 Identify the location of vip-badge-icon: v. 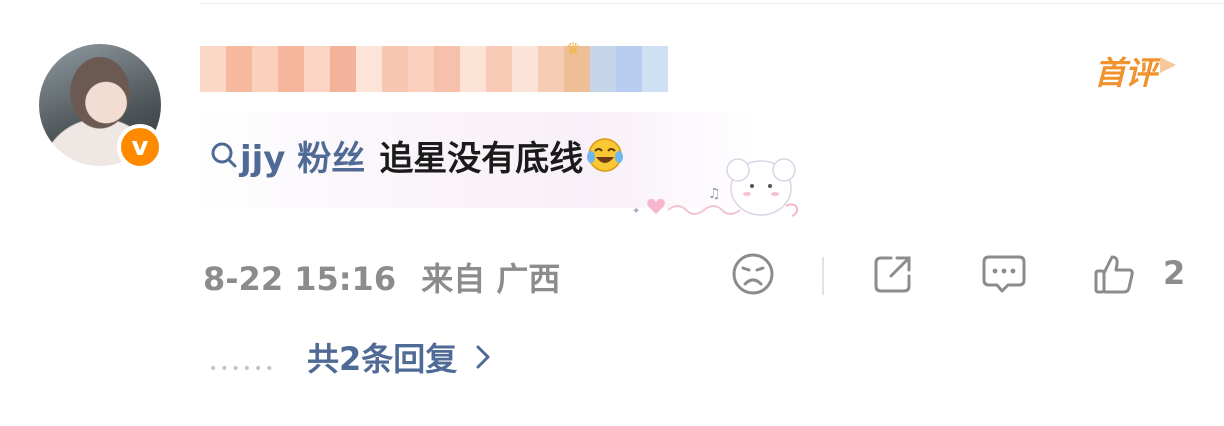
(140, 147).